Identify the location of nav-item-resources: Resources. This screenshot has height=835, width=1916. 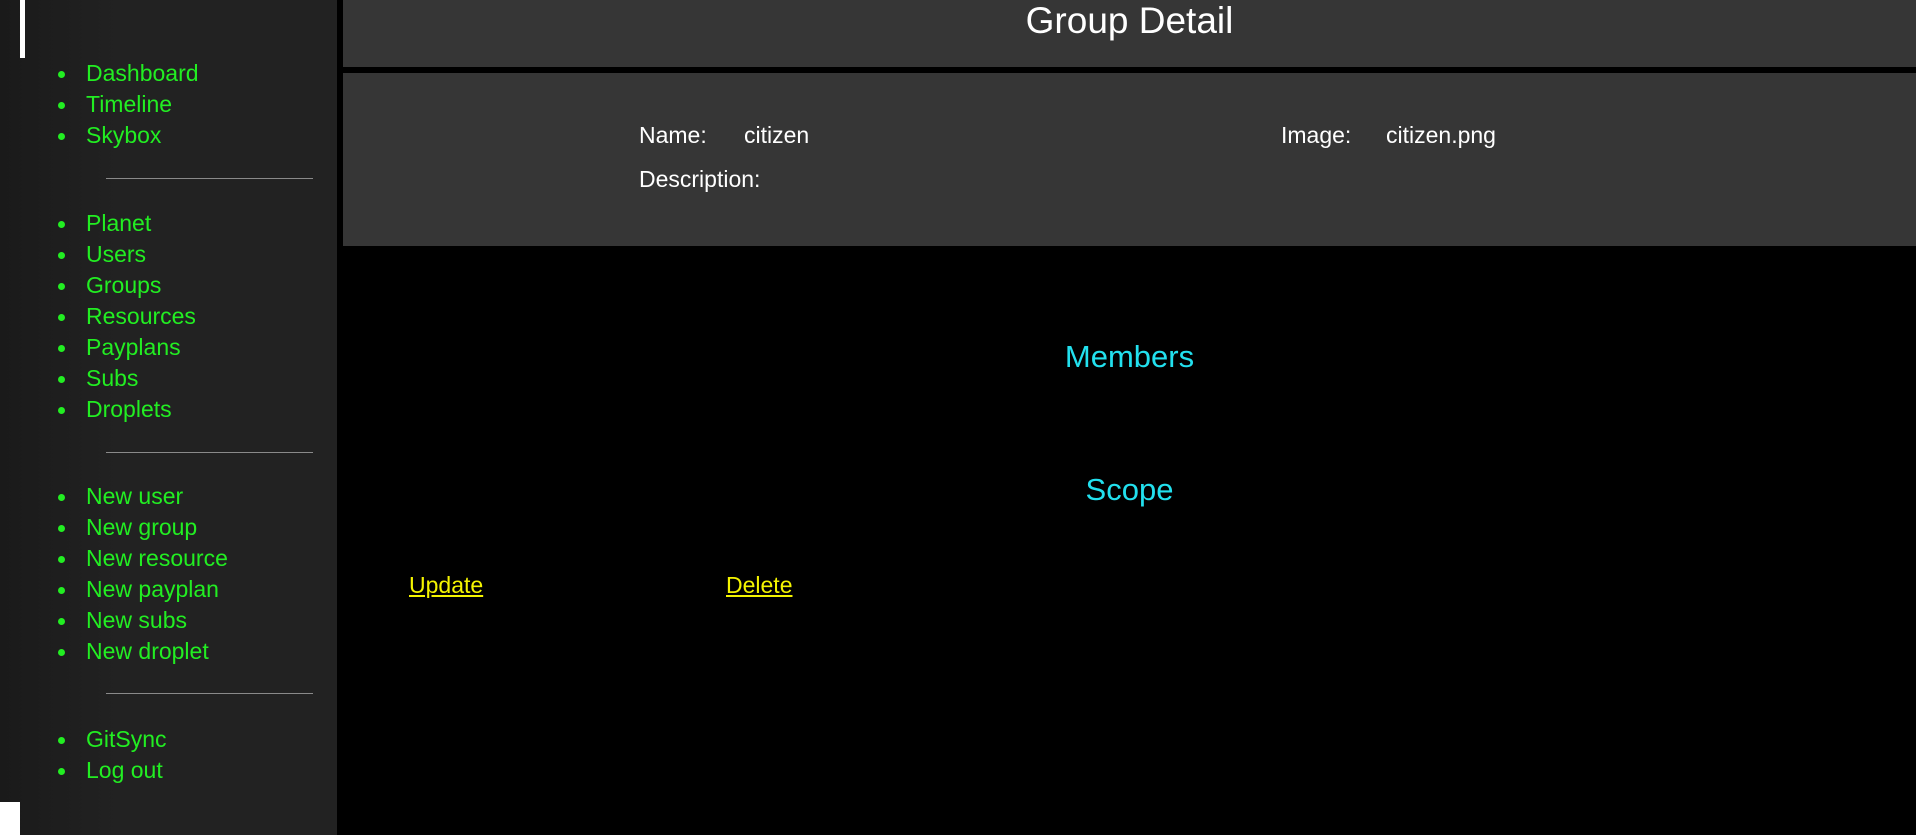
(127, 316).